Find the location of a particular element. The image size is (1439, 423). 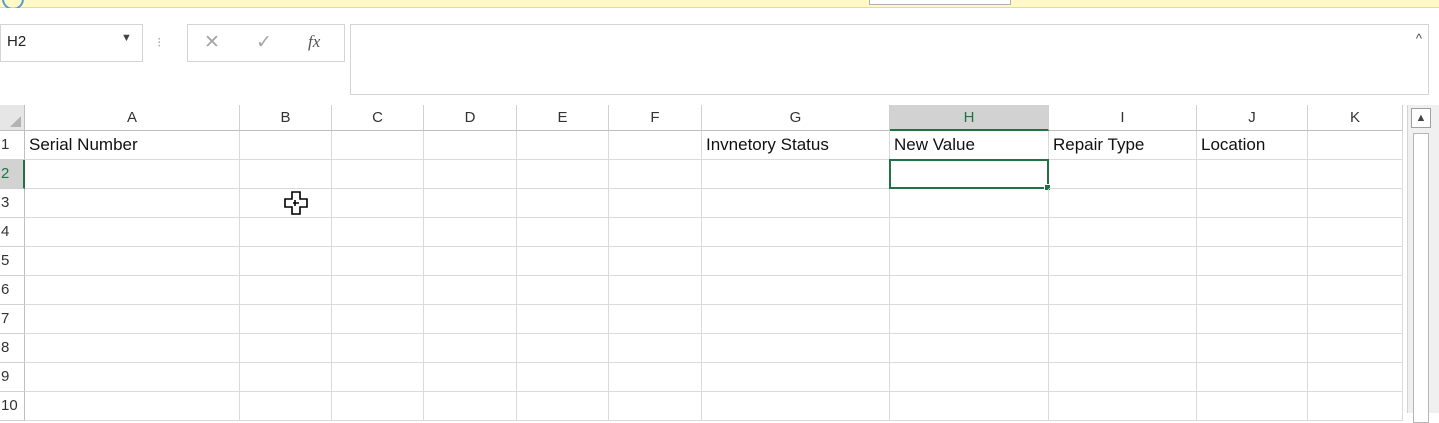

cell-f2 is located at coordinates (655, 174).